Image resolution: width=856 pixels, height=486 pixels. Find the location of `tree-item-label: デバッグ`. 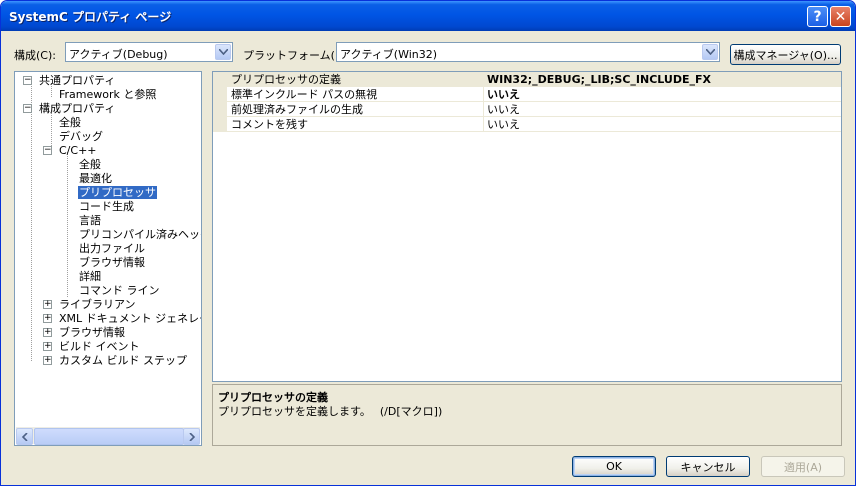

tree-item-label: デバッグ is located at coordinates (81, 136).